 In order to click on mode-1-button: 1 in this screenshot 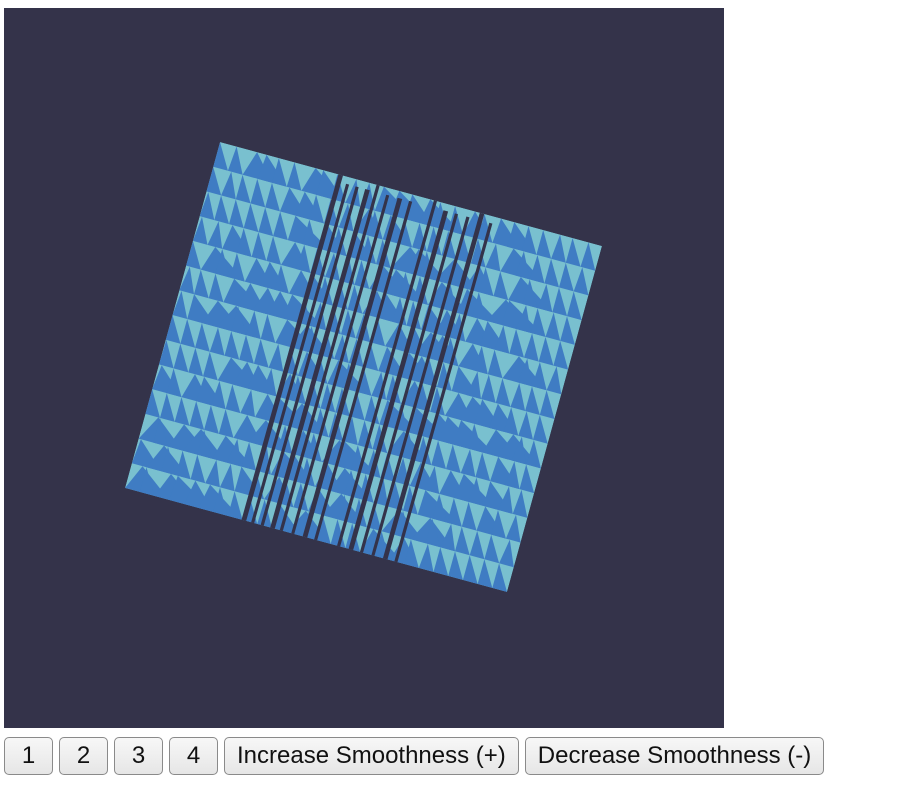, I will do `click(28, 756)`.